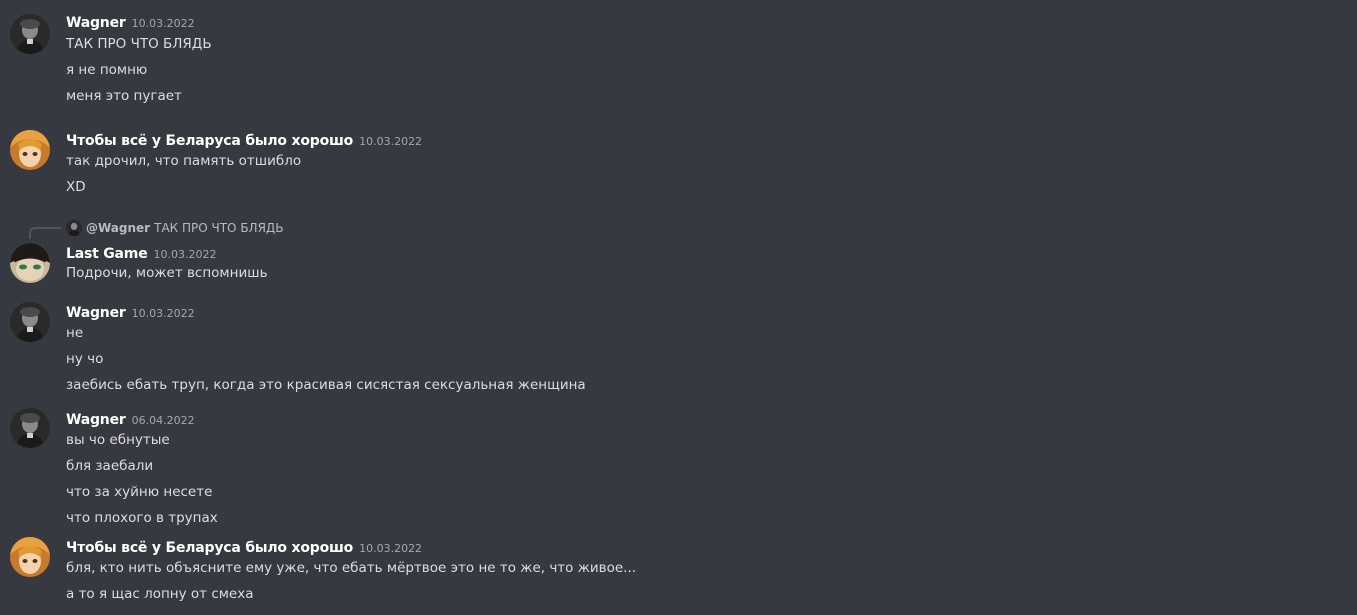 Image resolution: width=1357 pixels, height=615 pixels. I want to click on message-text: что плохого в трупах, so click(142, 518).